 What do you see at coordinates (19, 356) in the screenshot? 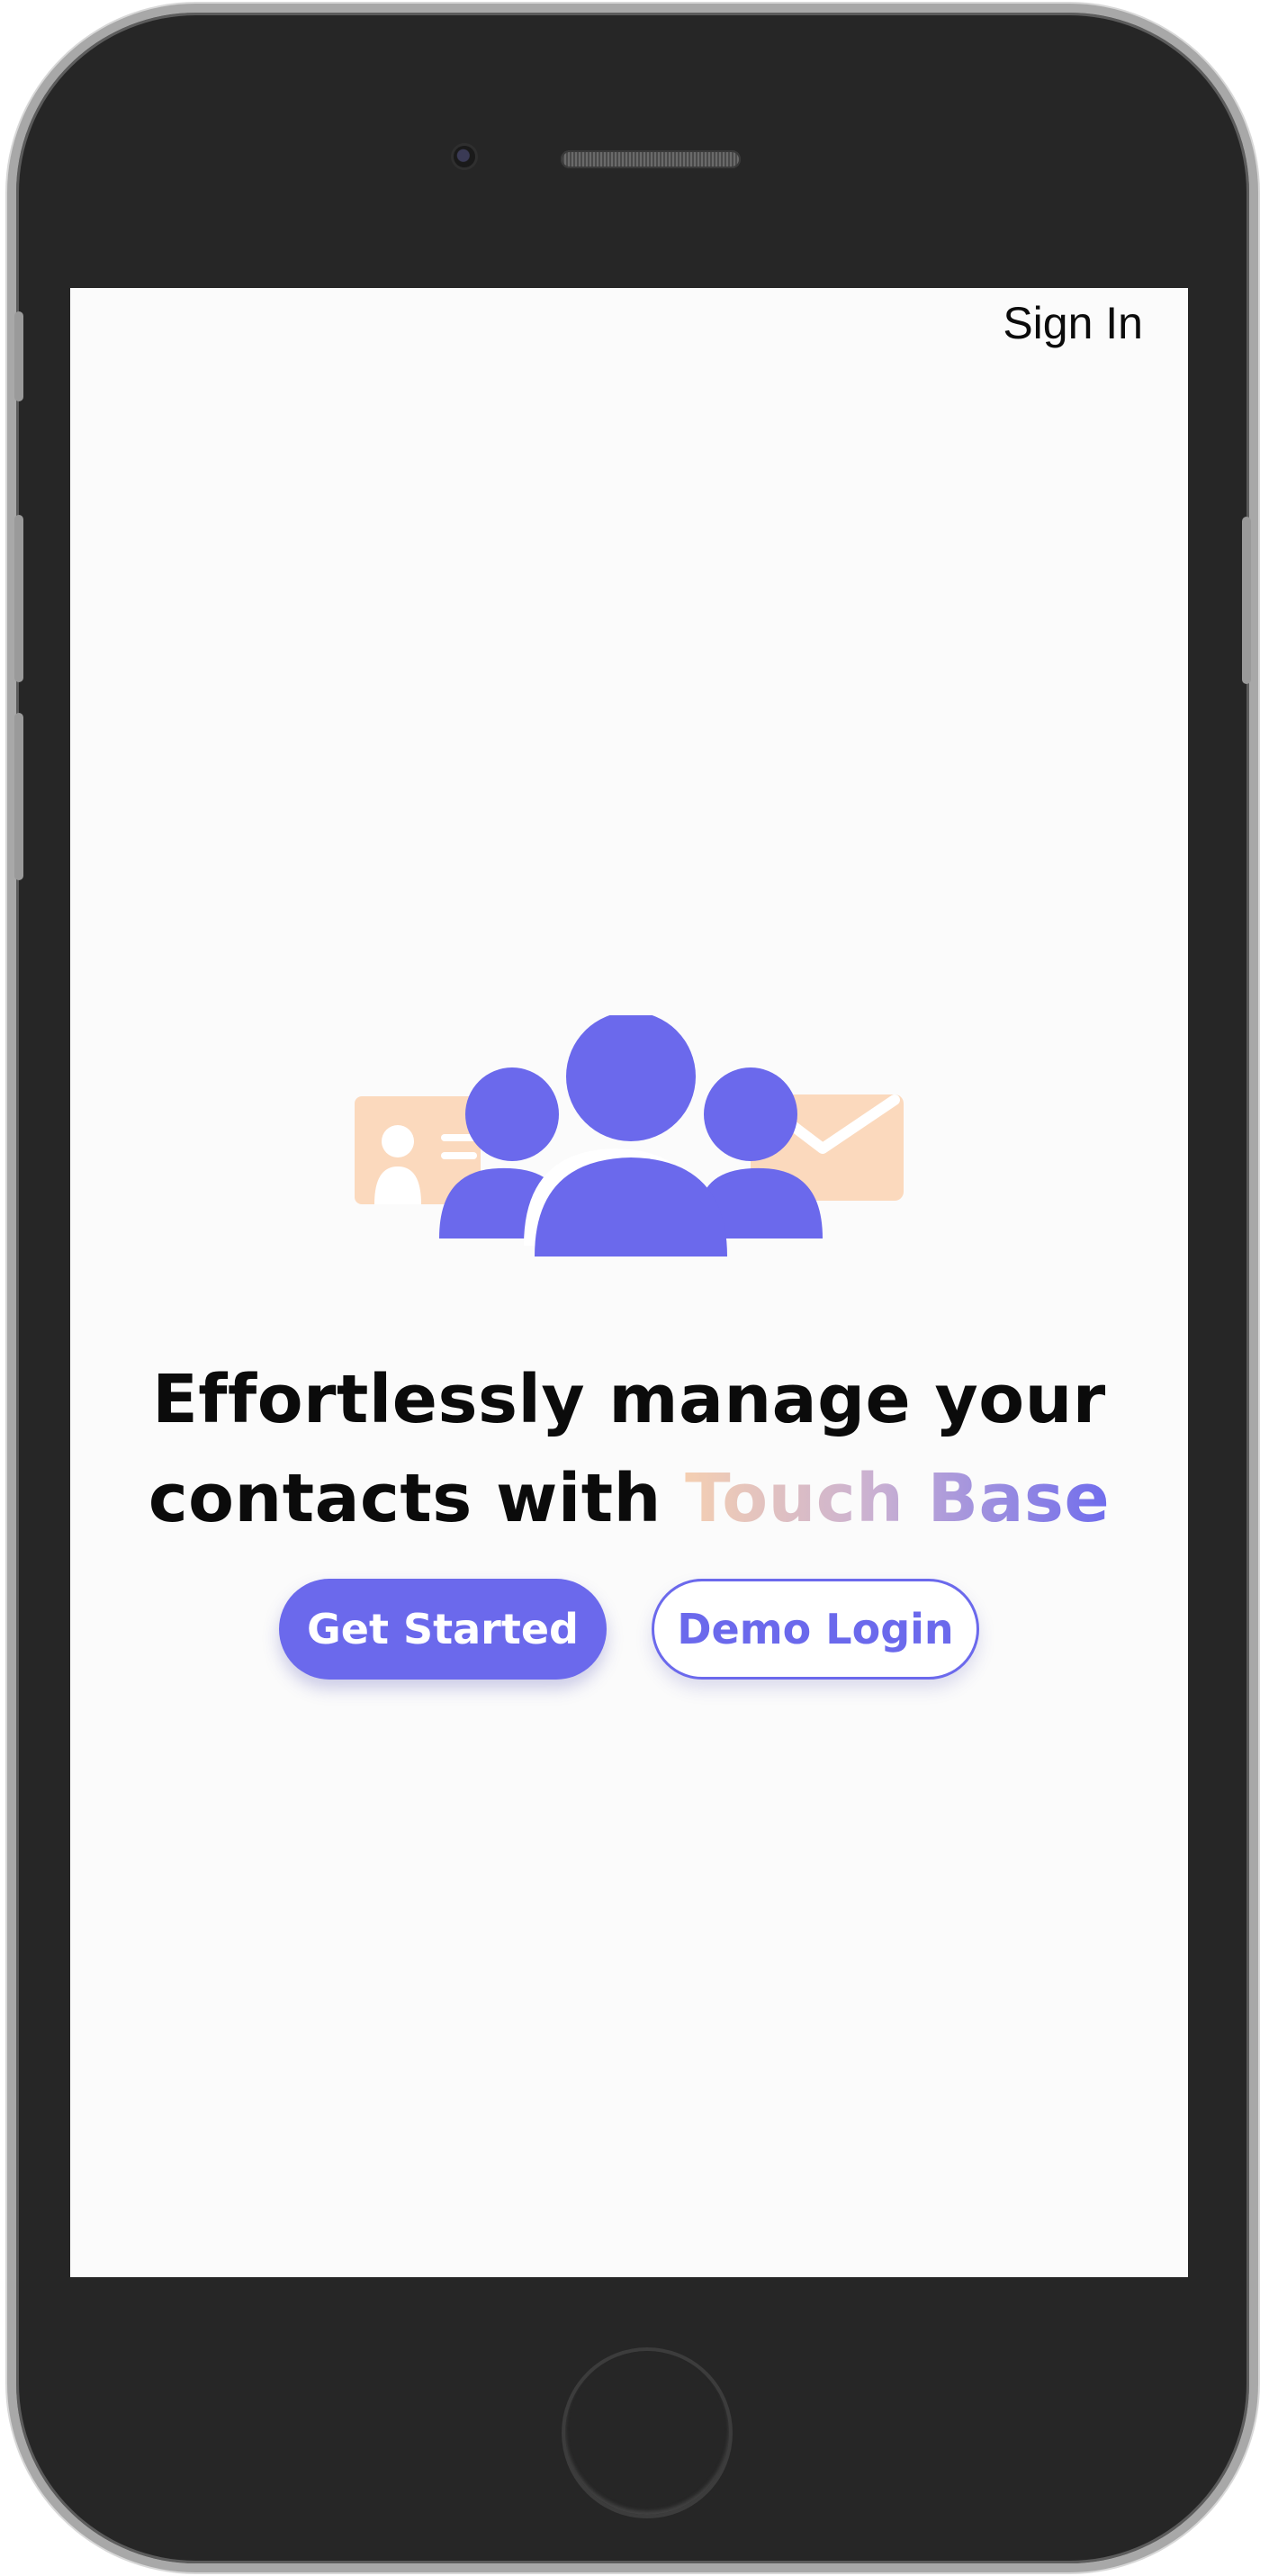
I see `mute-switch` at bounding box center [19, 356].